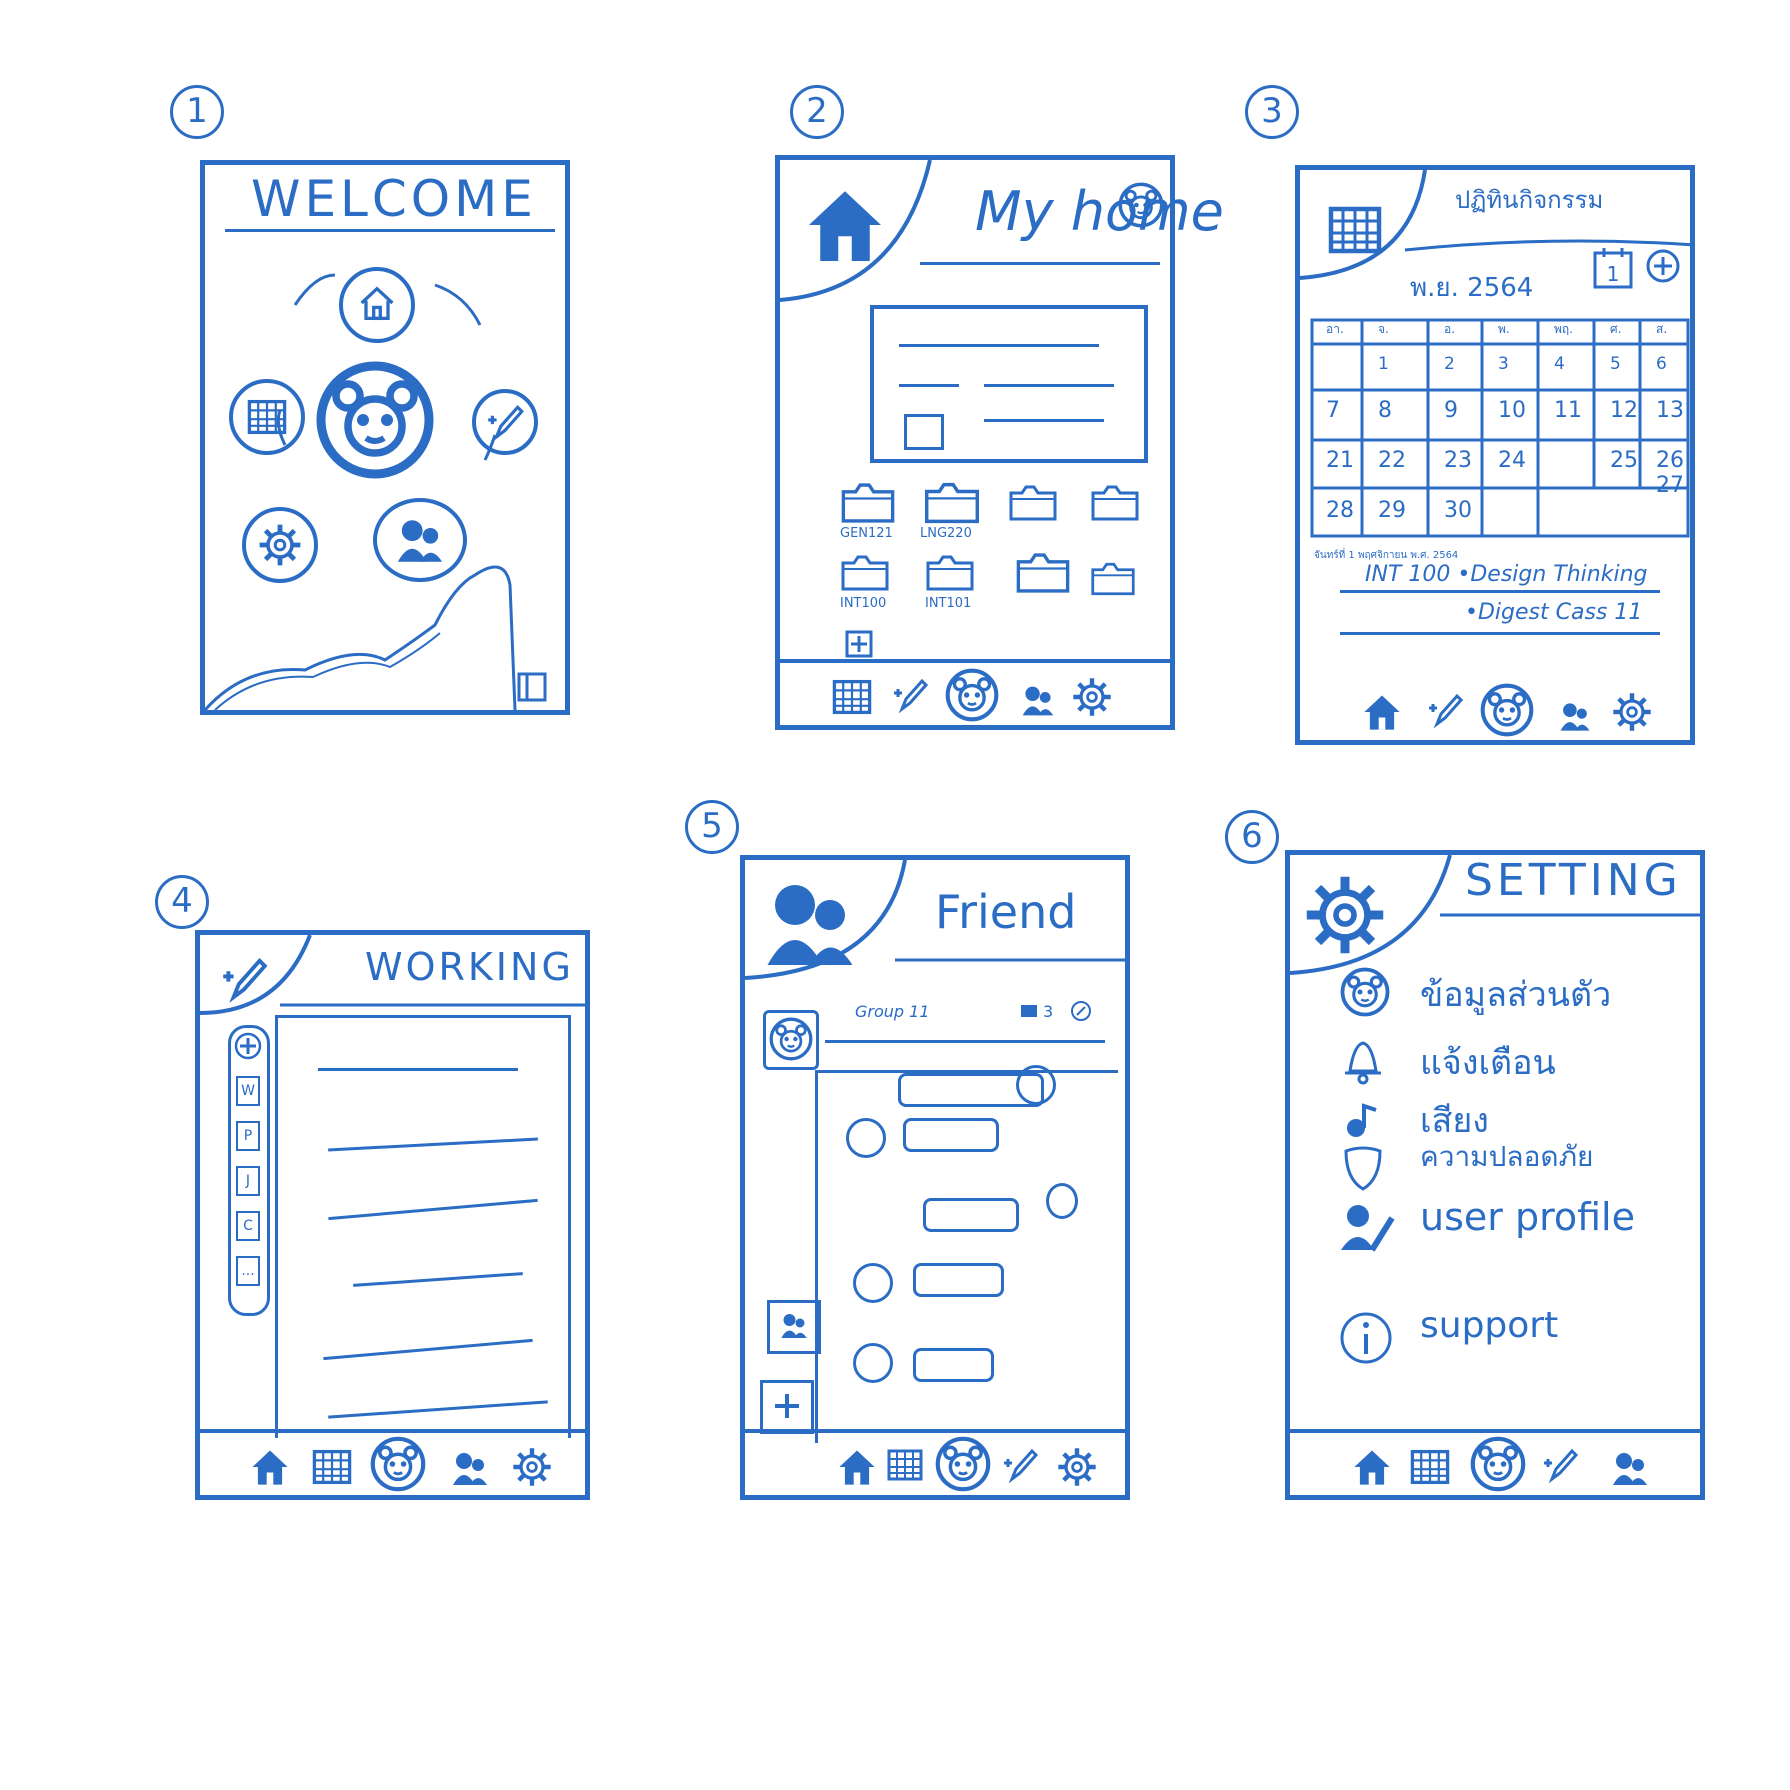  What do you see at coordinates (1663, 266) in the screenshot?
I see `add-event-button` at bounding box center [1663, 266].